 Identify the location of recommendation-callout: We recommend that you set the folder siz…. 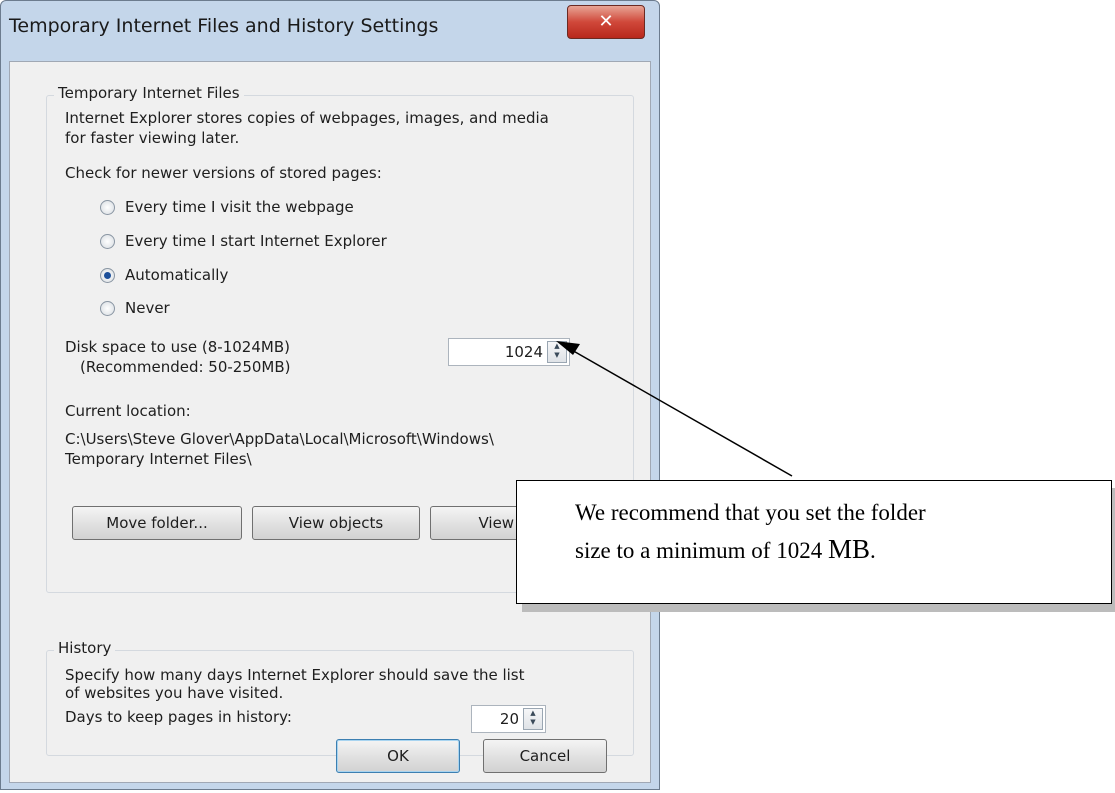
(814, 542).